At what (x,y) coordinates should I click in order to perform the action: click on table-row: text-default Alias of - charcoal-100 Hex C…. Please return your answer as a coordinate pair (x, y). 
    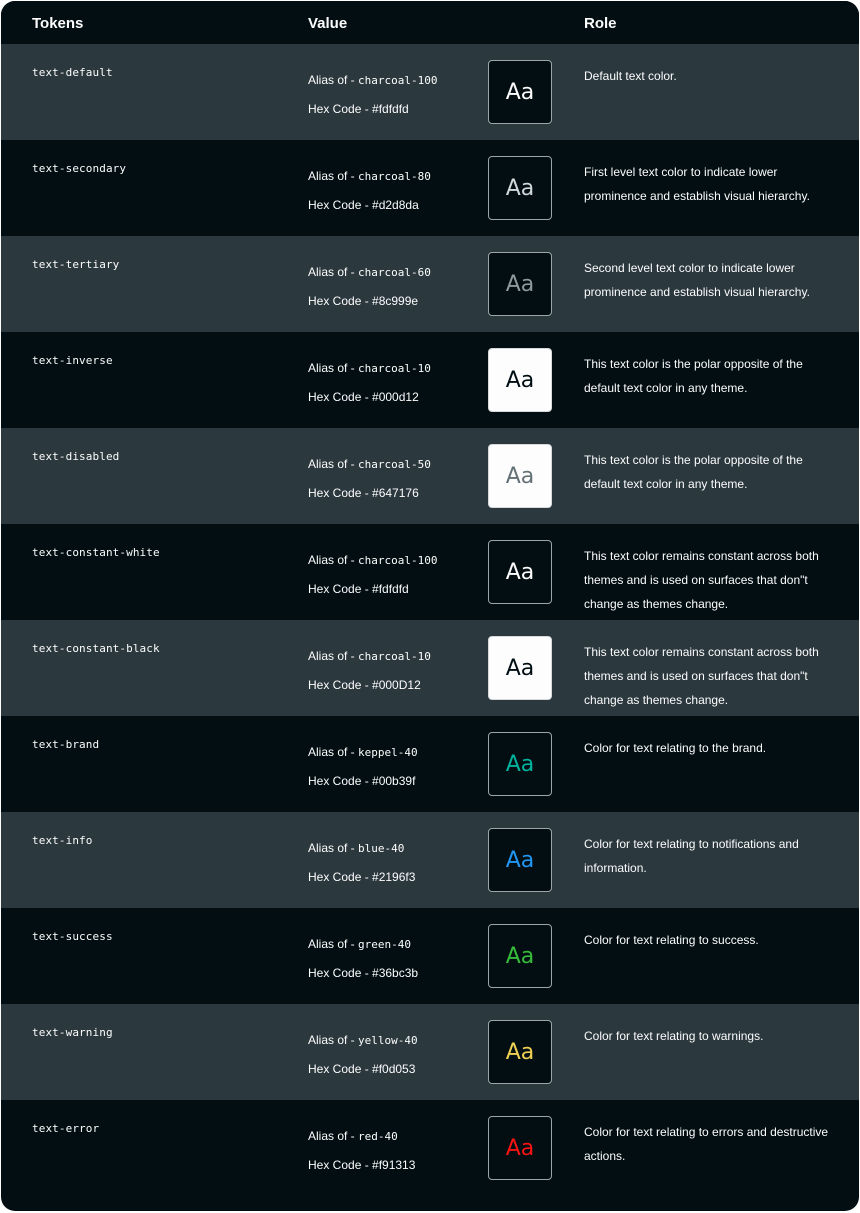
    Looking at the image, I should click on (430, 92).